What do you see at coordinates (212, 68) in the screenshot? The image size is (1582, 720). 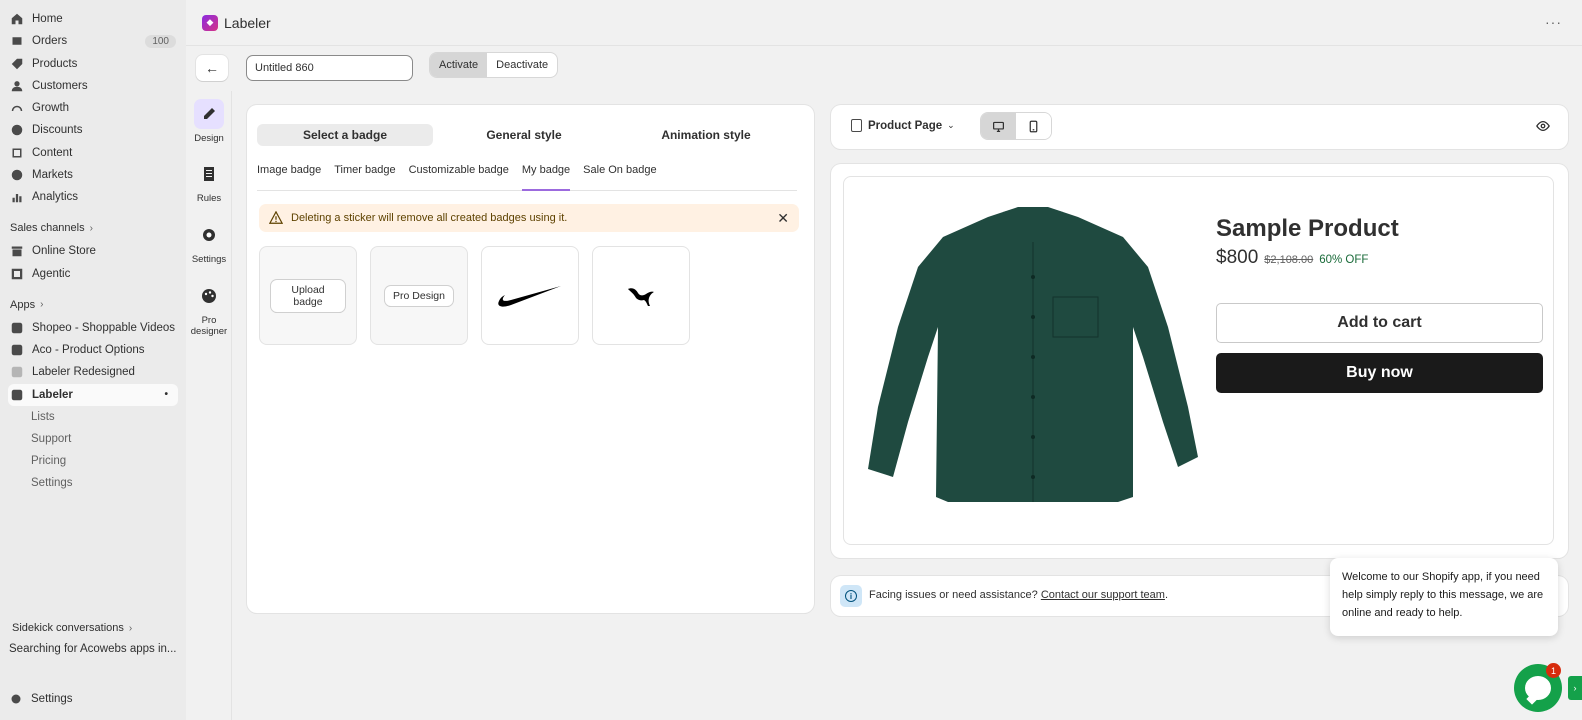 I see `back-button: ←` at bounding box center [212, 68].